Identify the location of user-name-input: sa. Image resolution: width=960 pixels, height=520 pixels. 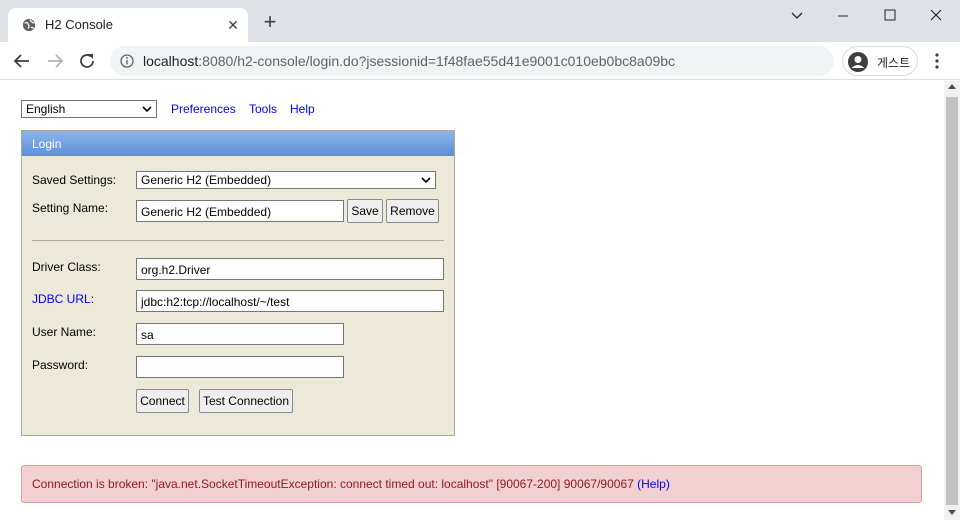
(240, 334).